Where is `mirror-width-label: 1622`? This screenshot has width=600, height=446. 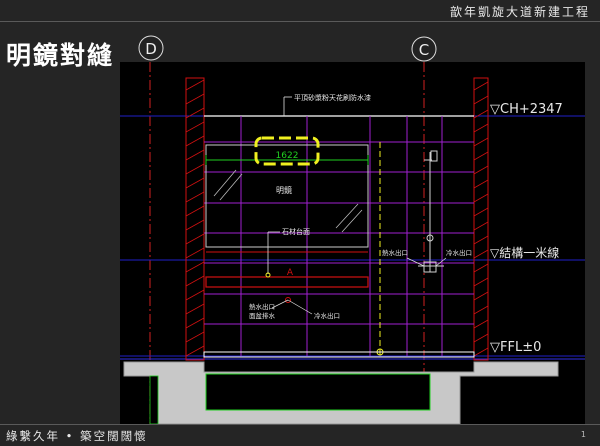
mirror-width-label: 1622 is located at coordinates (287, 156).